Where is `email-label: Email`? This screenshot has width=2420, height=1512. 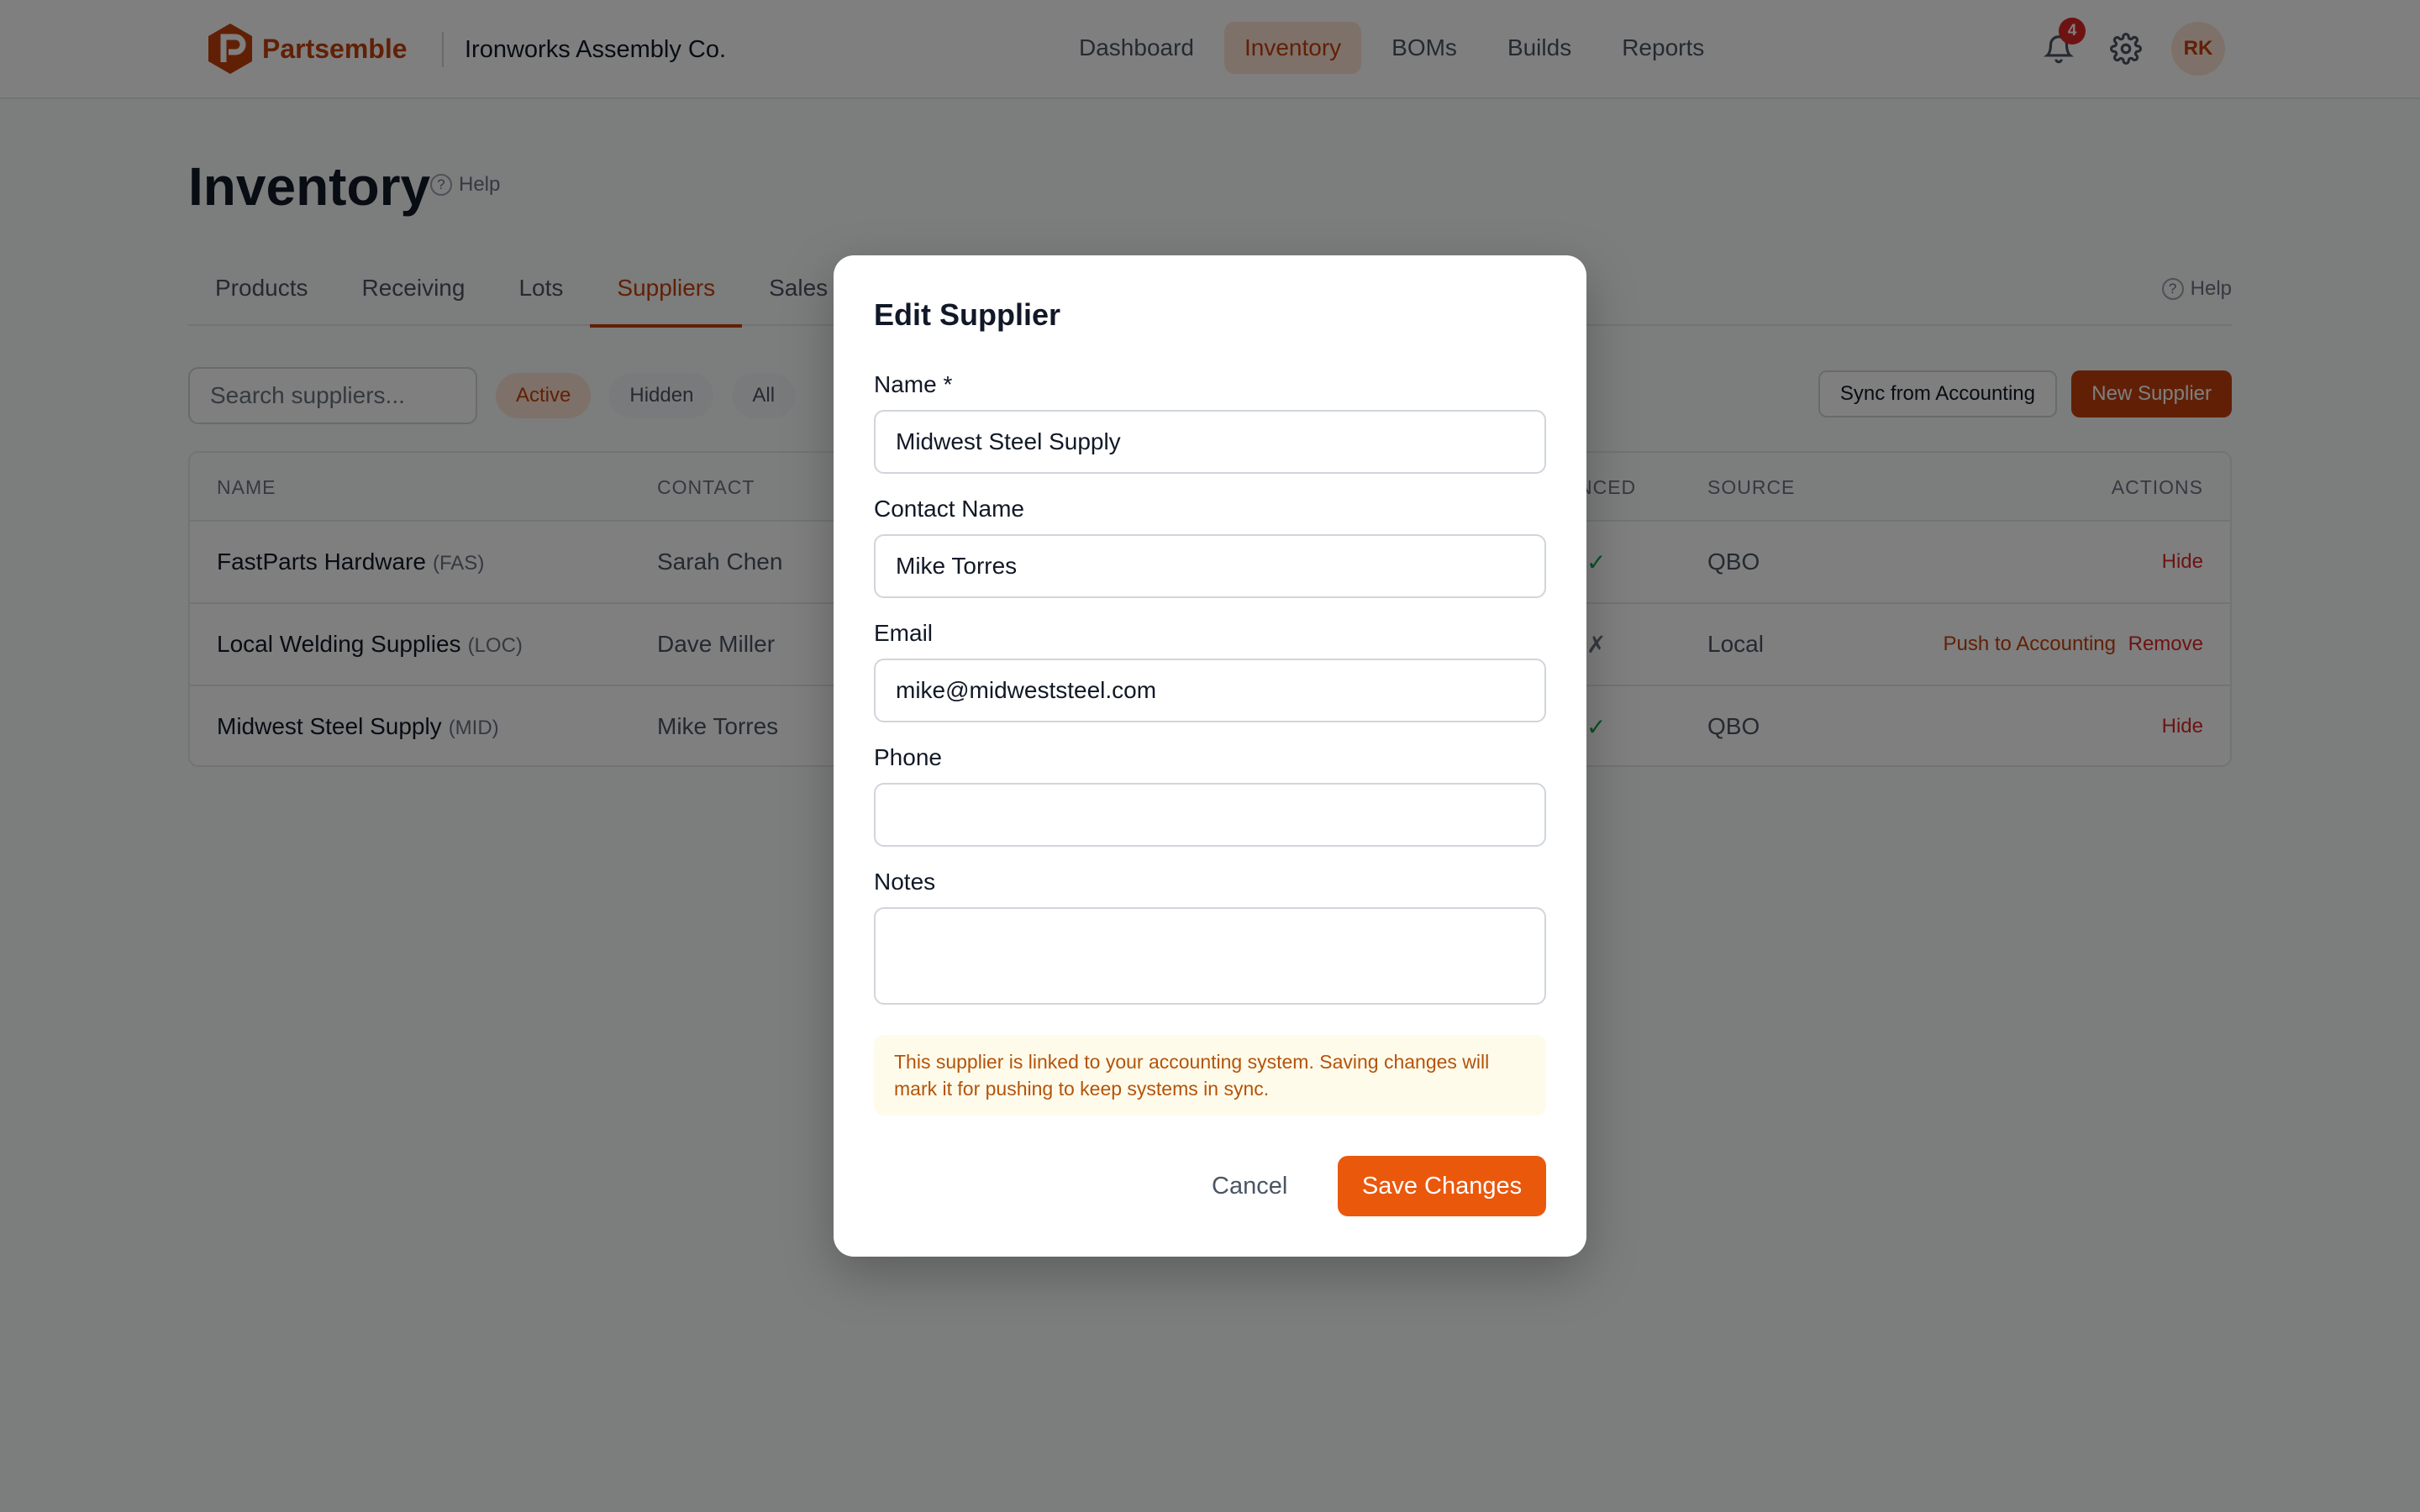
email-label: Email is located at coordinates (904, 633).